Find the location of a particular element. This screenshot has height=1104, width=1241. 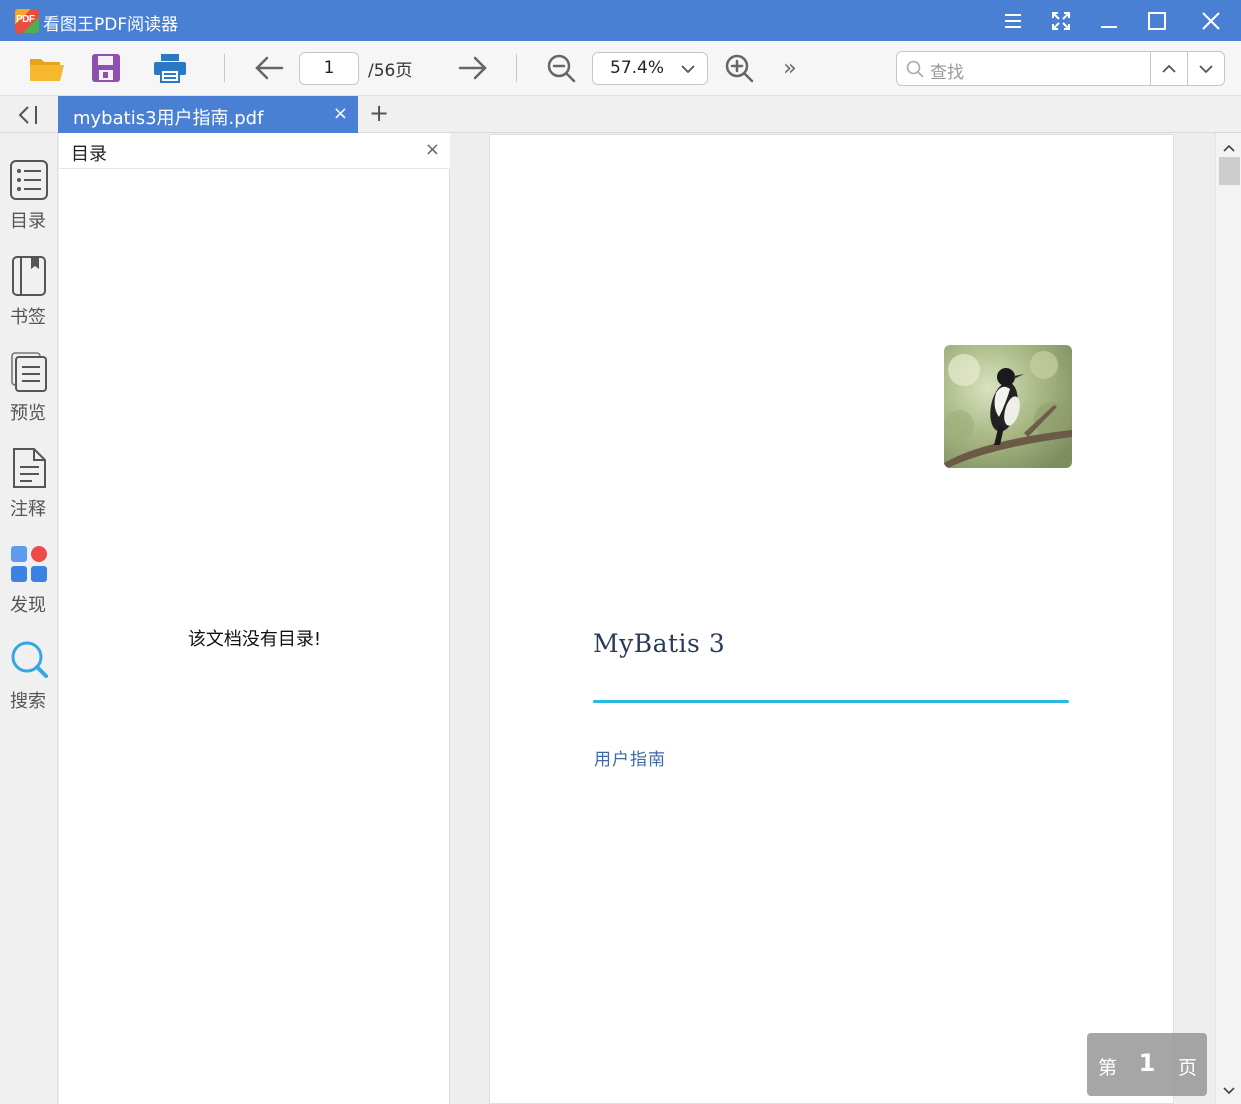

document-subtitle: 用户指南 is located at coordinates (630, 760).